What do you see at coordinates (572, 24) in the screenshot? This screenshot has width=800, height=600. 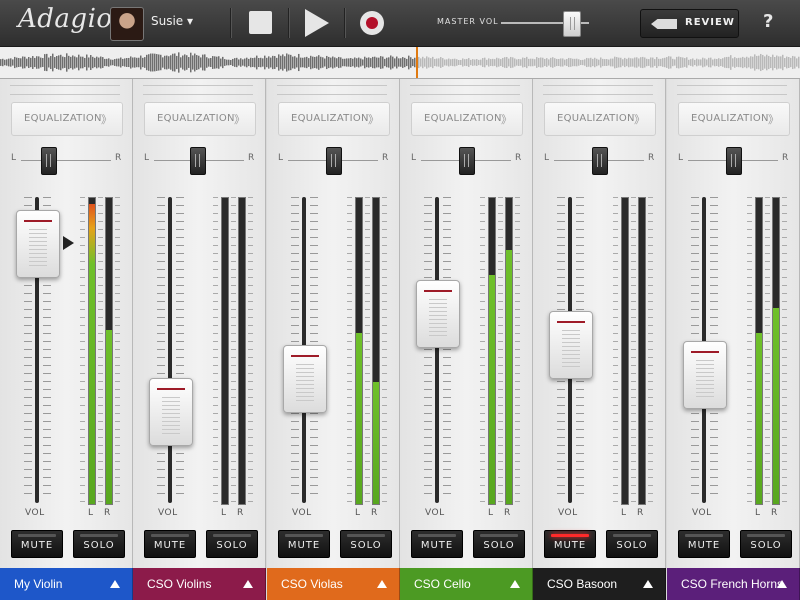 I see `master-volume-knob` at bounding box center [572, 24].